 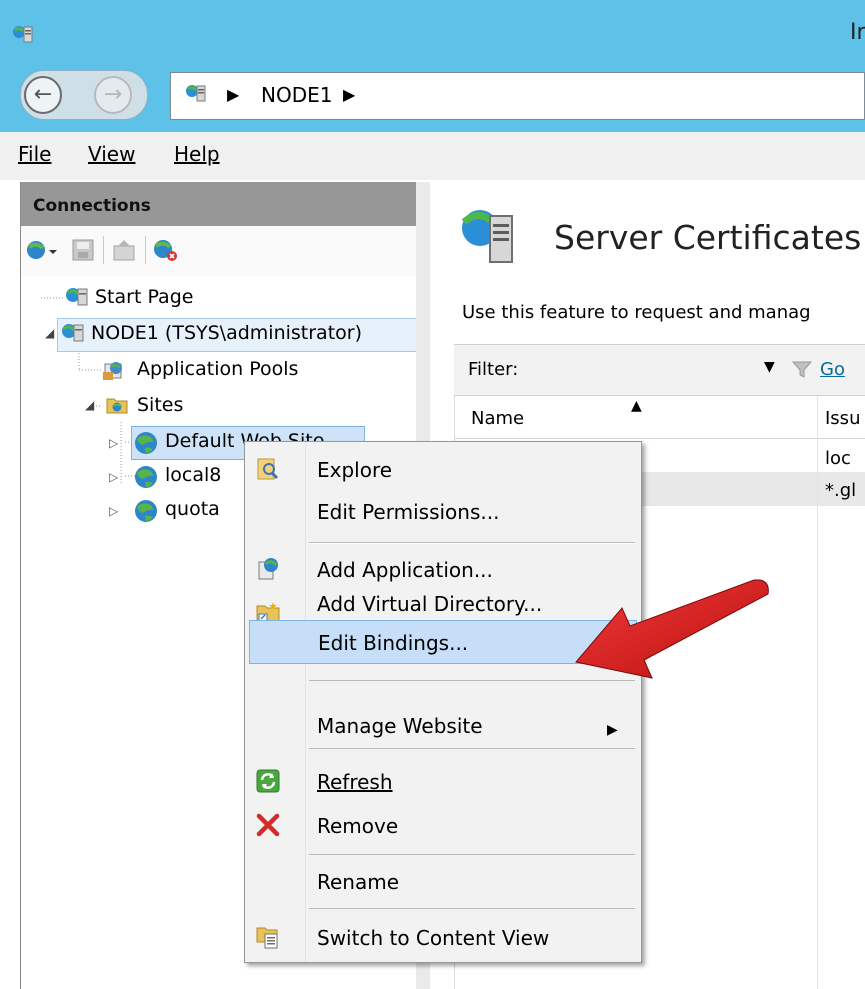 What do you see at coordinates (489, 237) in the screenshot?
I see `server-certificates-icon` at bounding box center [489, 237].